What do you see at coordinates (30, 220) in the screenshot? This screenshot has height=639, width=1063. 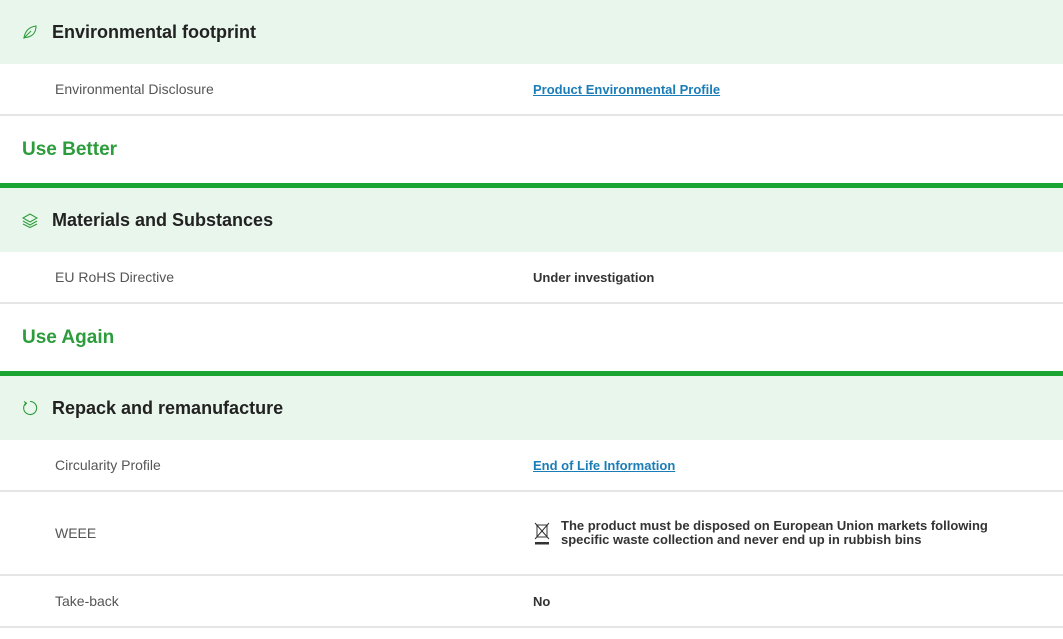 I see `layers-icon` at bounding box center [30, 220].